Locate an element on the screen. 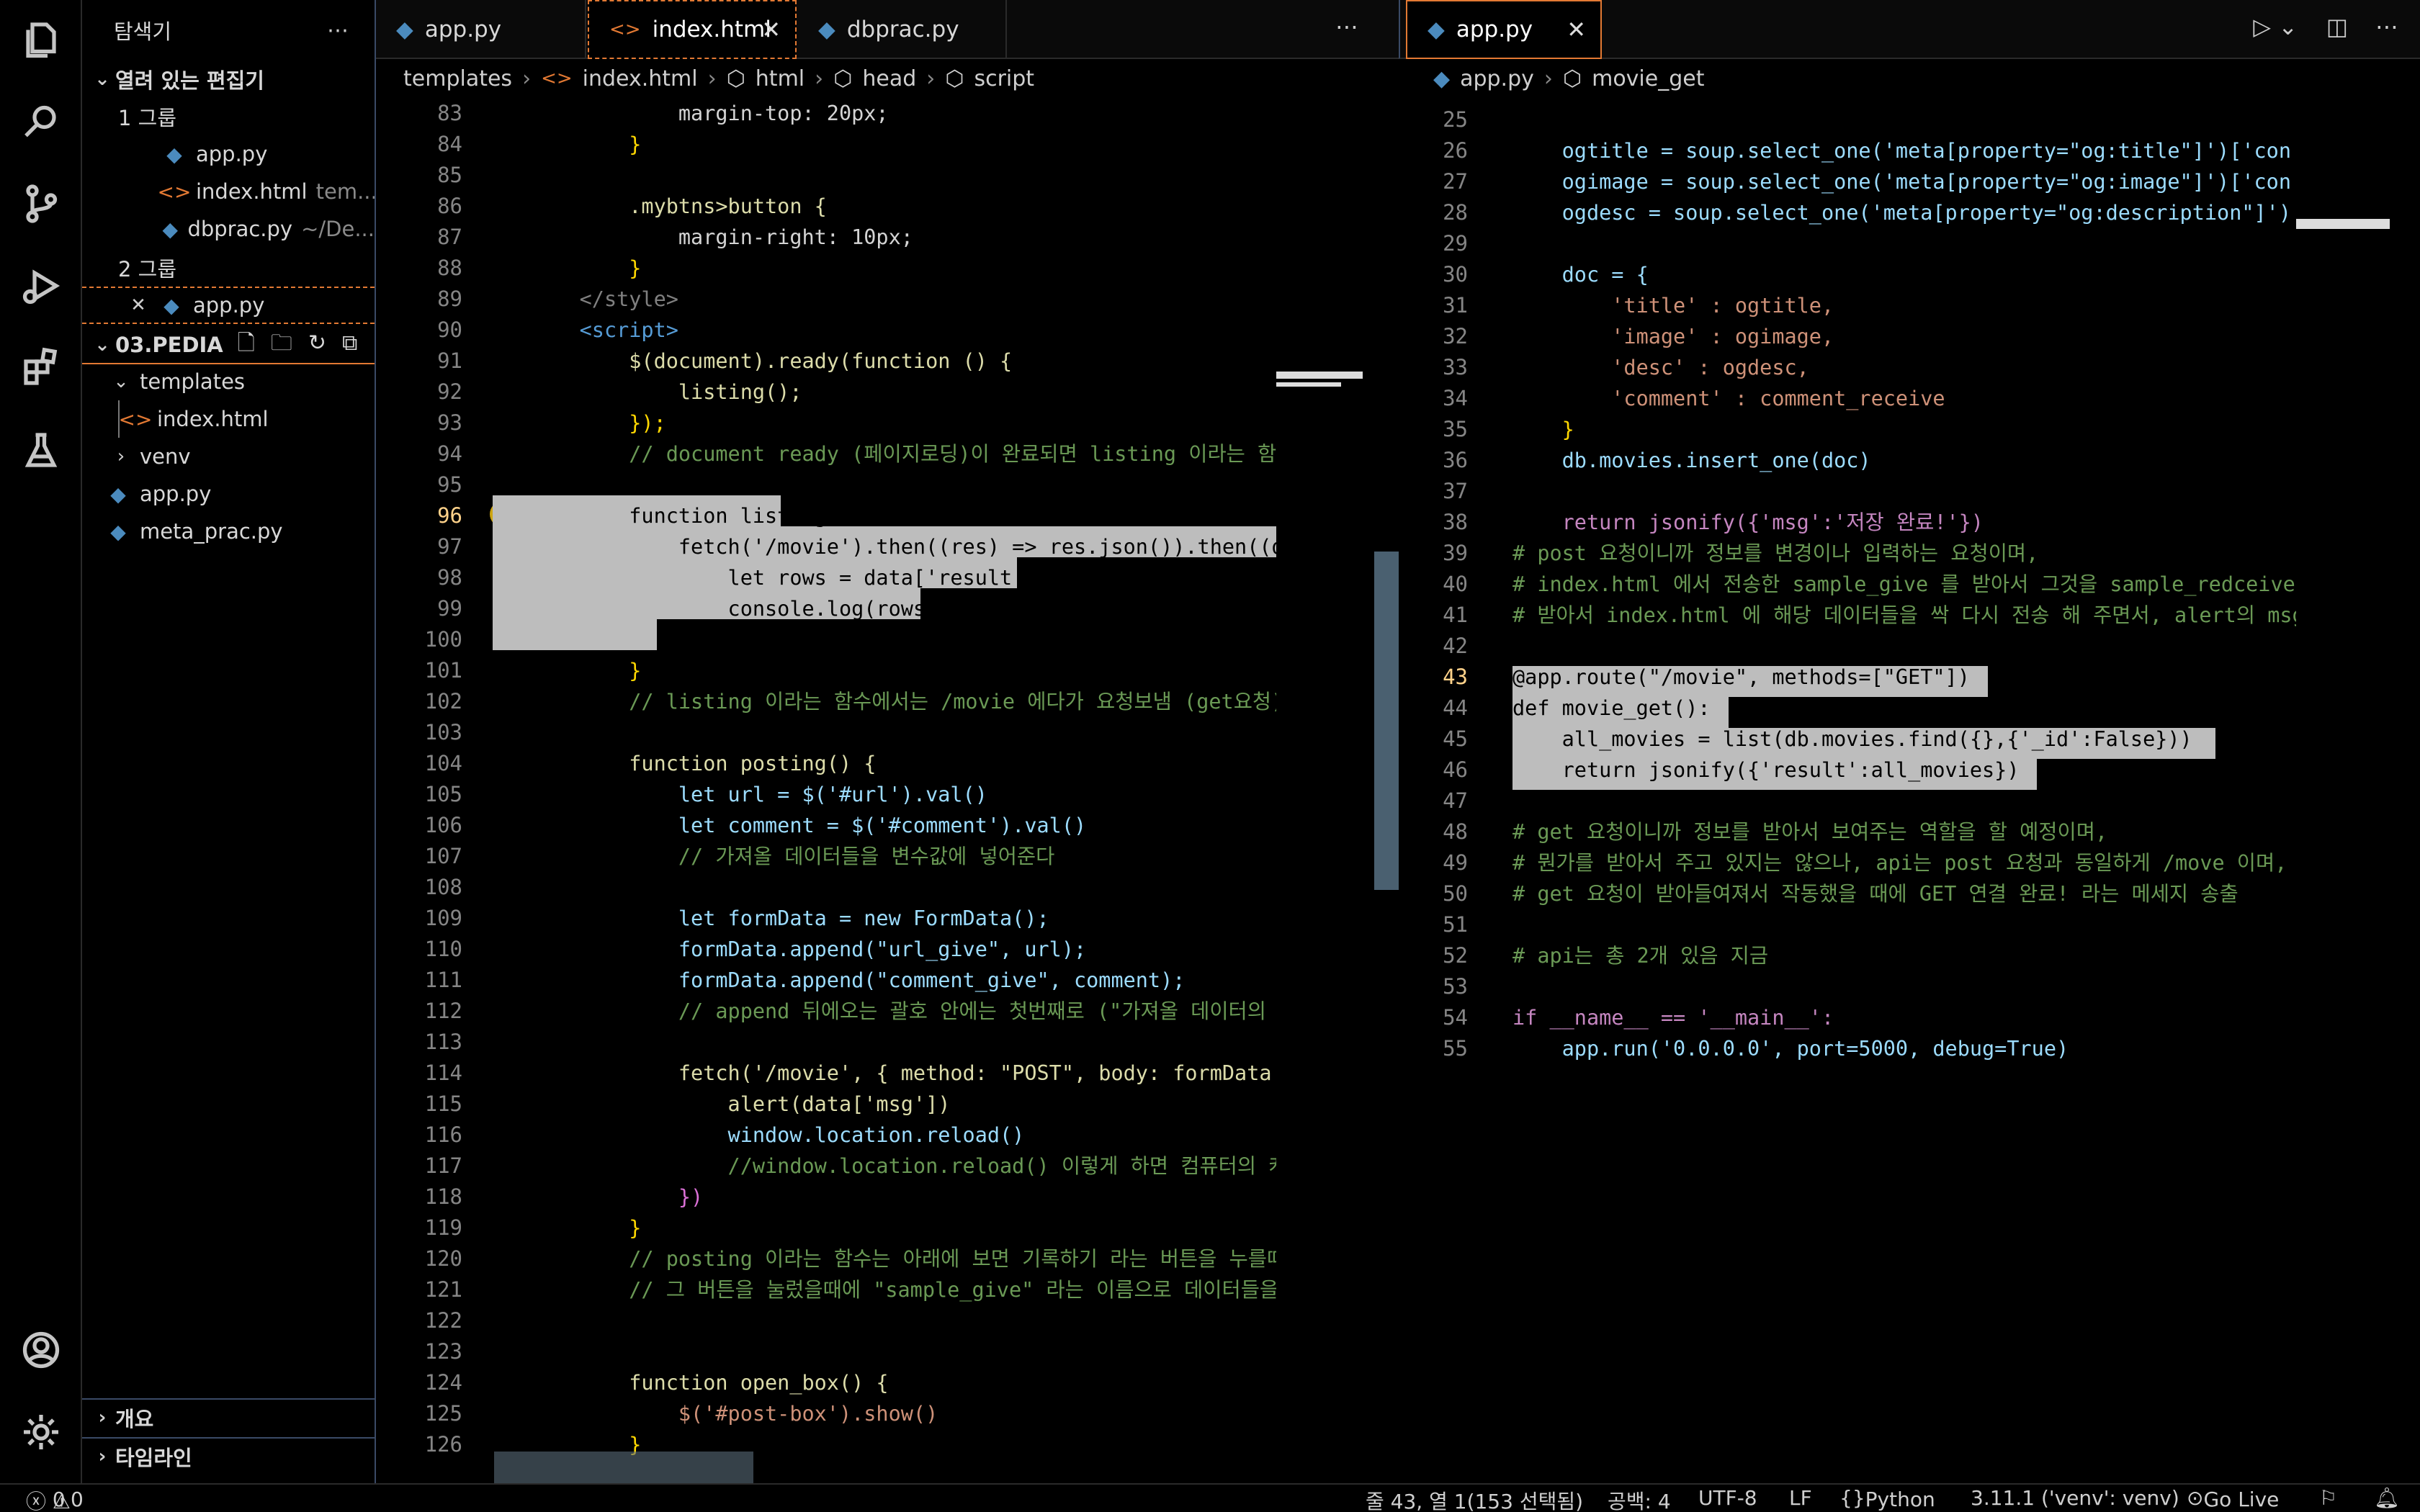 Image resolution: width=2420 pixels, height=1512 pixels. tab-index-html: <> index.html ✕ is located at coordinates (692, 29).